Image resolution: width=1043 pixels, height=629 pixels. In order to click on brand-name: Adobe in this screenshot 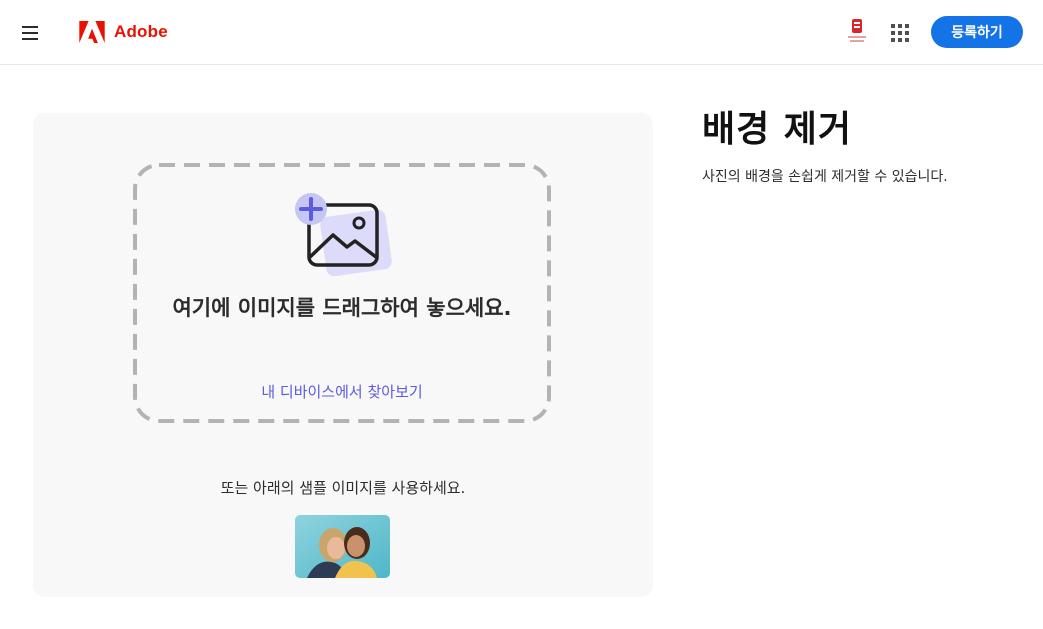, I will do `click(141, 31)`.